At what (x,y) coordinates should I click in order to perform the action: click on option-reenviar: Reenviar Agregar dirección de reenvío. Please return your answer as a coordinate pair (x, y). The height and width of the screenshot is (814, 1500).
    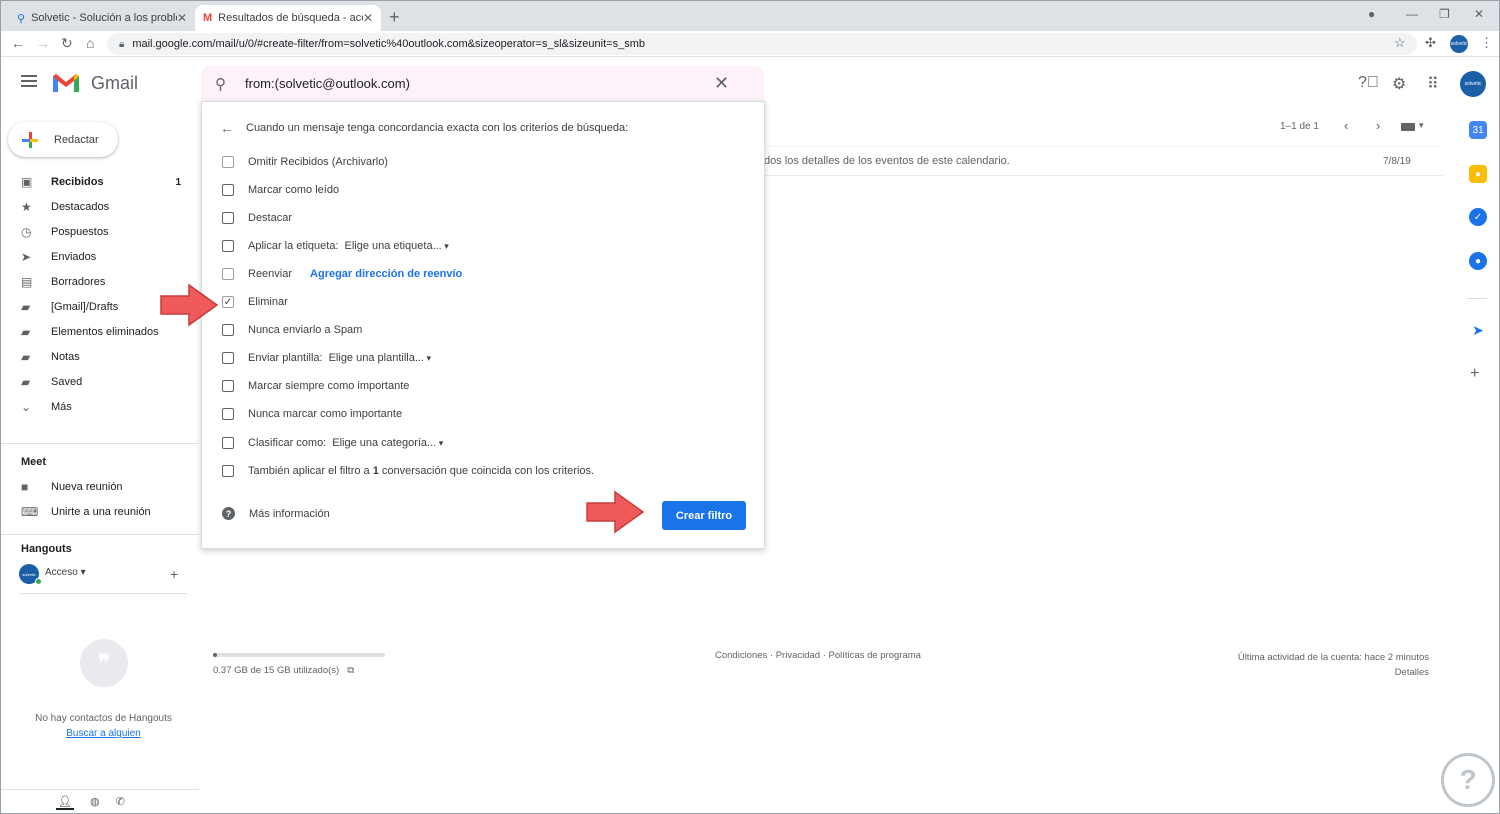
    Looking at the image, I should click on (342, 274).